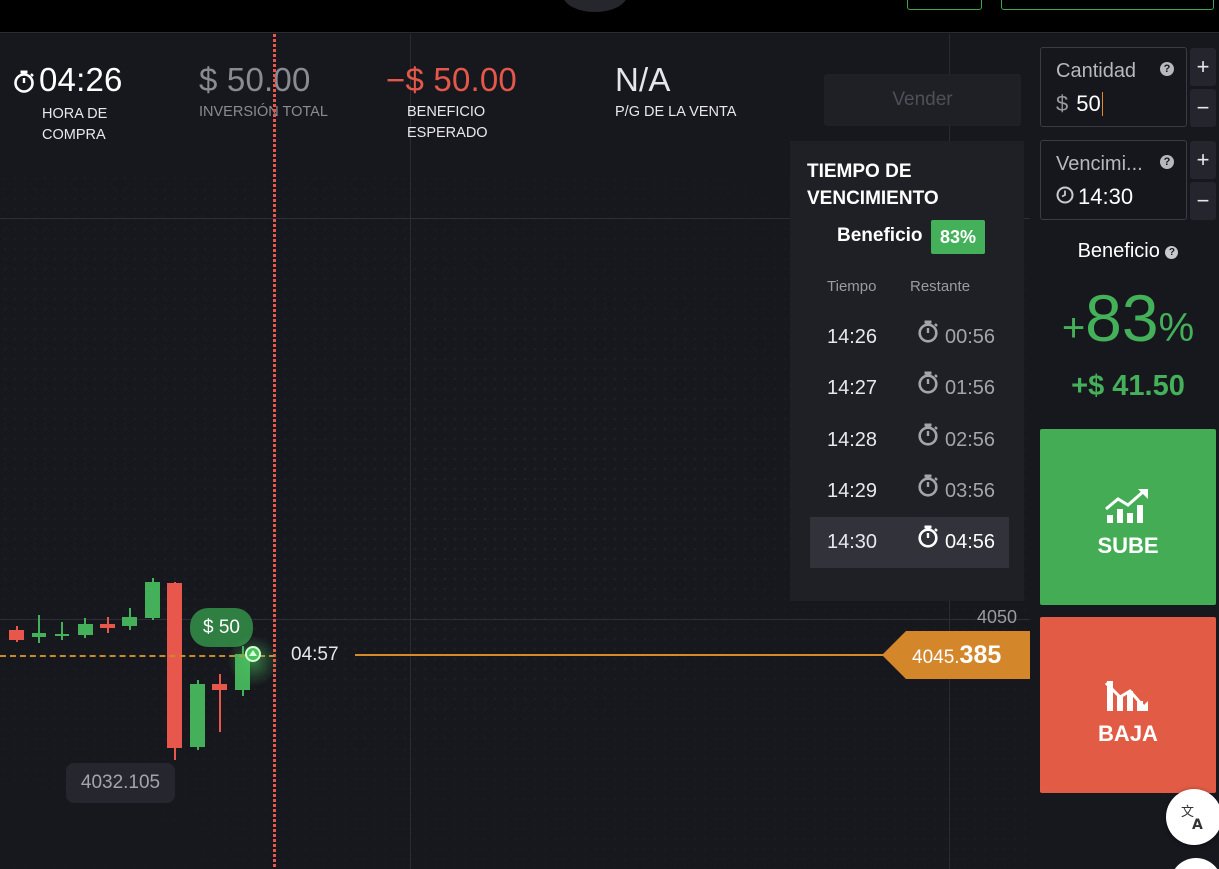  Describe the element at coordinates (940, 286) in the screenshot. I see `column-header-remaining: Restante` at that location.